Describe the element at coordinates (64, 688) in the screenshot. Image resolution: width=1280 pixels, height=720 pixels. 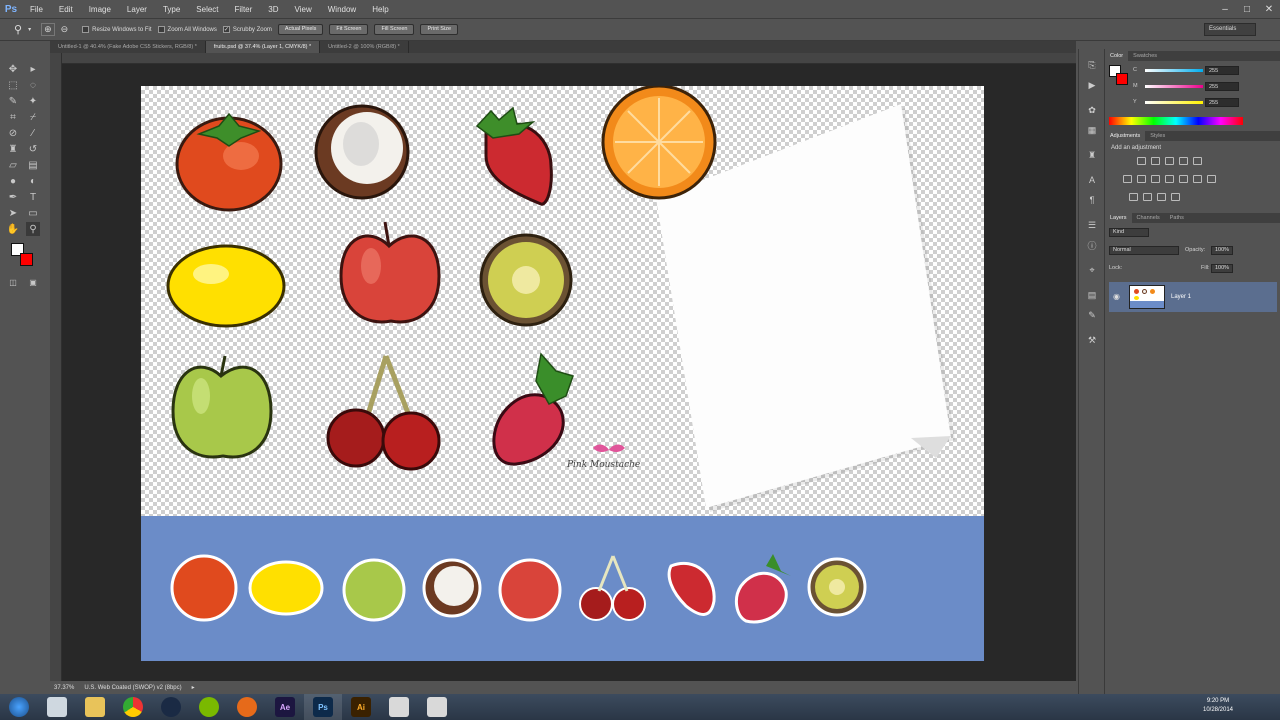
I see `zoom-level: 37.37%` at that location.